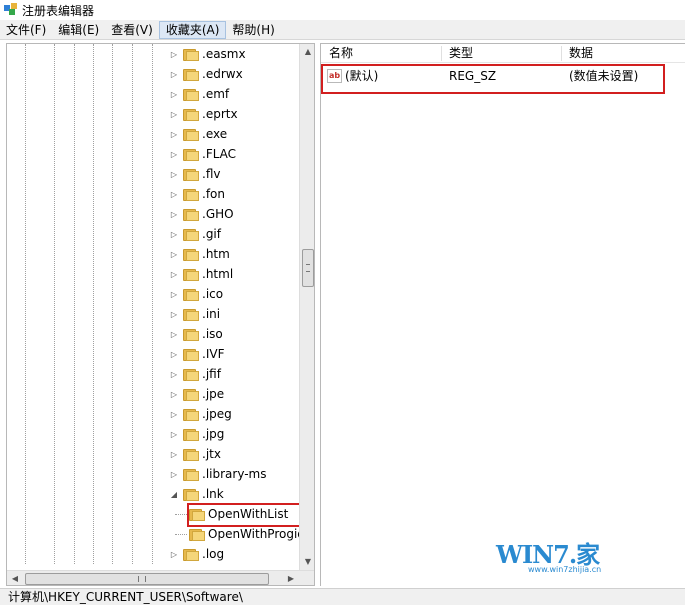  I want to click on tree-item: ▷ .GHO, so click(201, 214).